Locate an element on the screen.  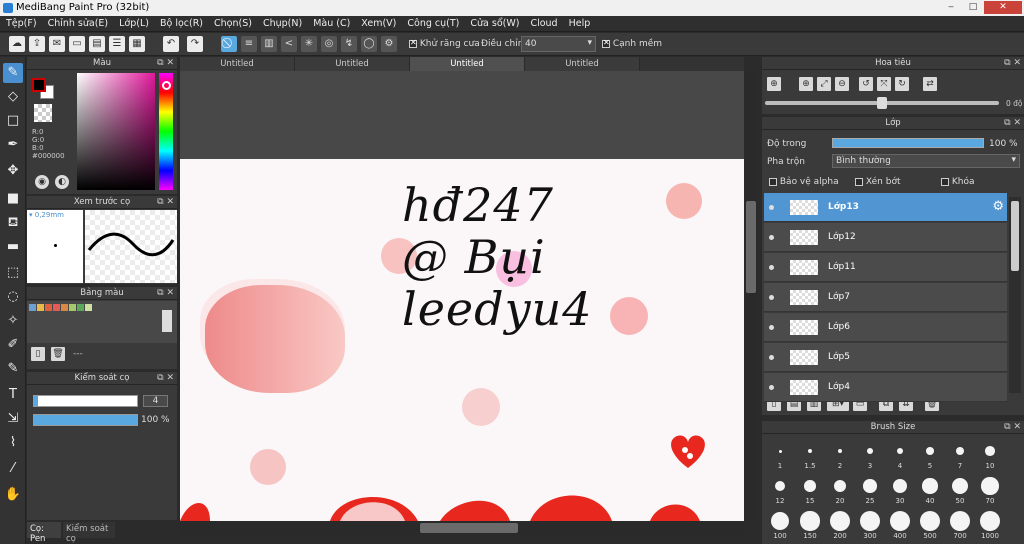
comment-icon: ✉ is located at coordinates (57, 44).